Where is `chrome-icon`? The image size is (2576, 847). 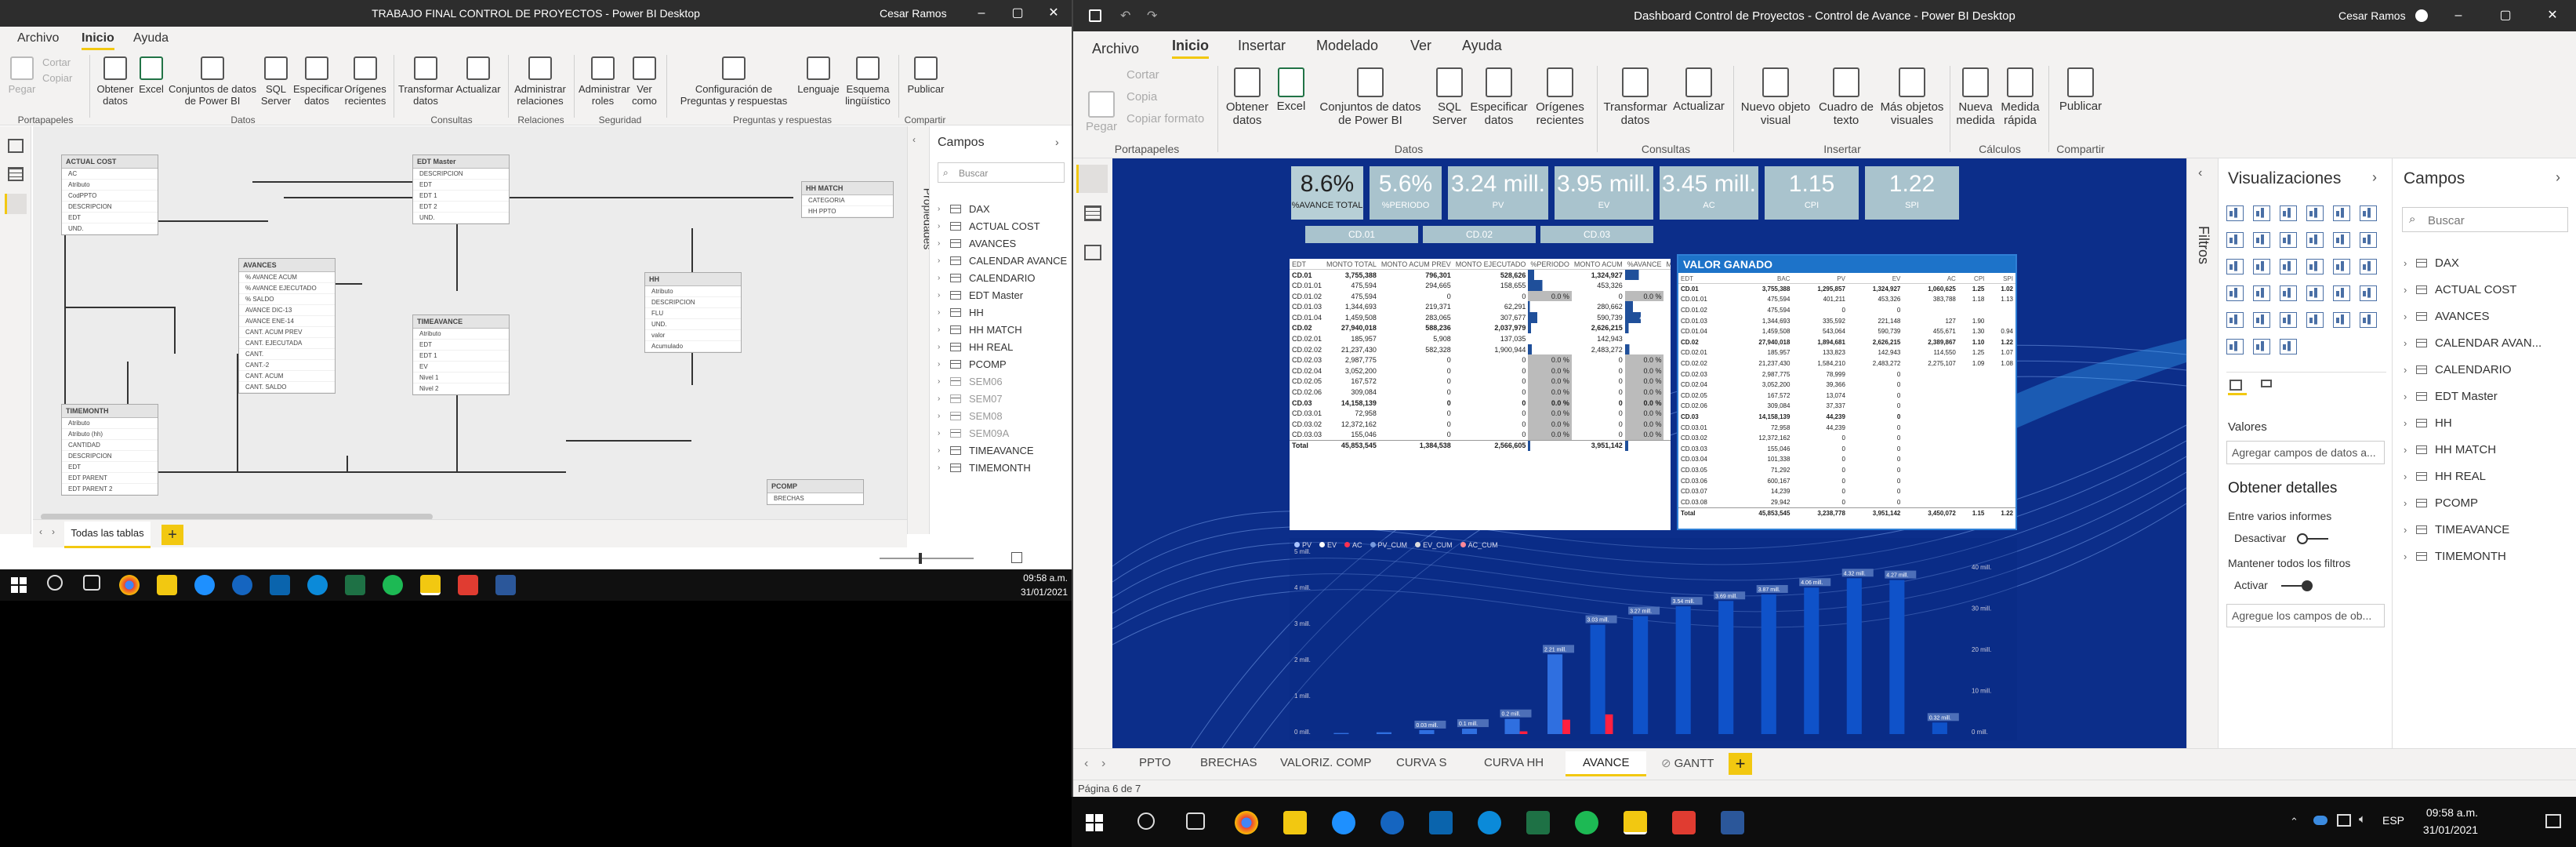
chrome-icon is located at coordinates (129, 585).